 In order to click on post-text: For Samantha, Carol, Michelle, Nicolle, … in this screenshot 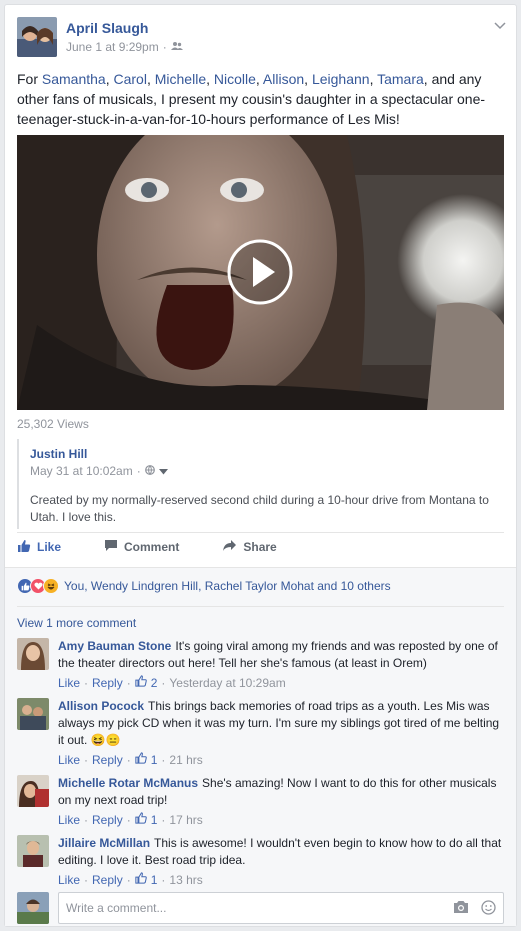, I will do `click(262, 99)`.